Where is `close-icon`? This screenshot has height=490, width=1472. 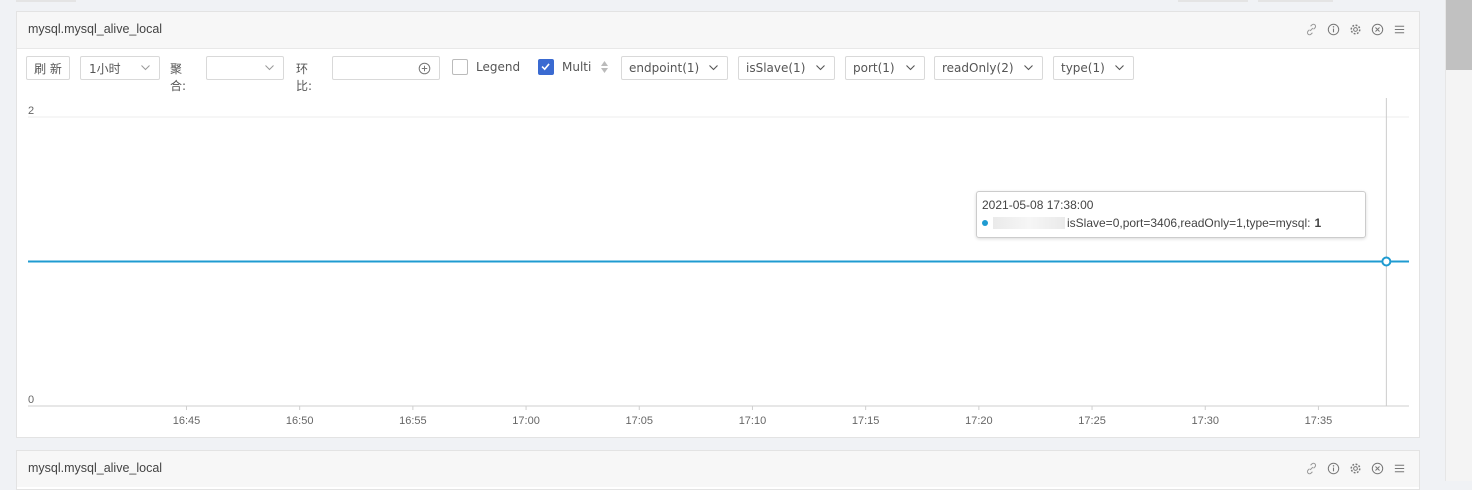 close-icon is located at coordinates (1377, 468).